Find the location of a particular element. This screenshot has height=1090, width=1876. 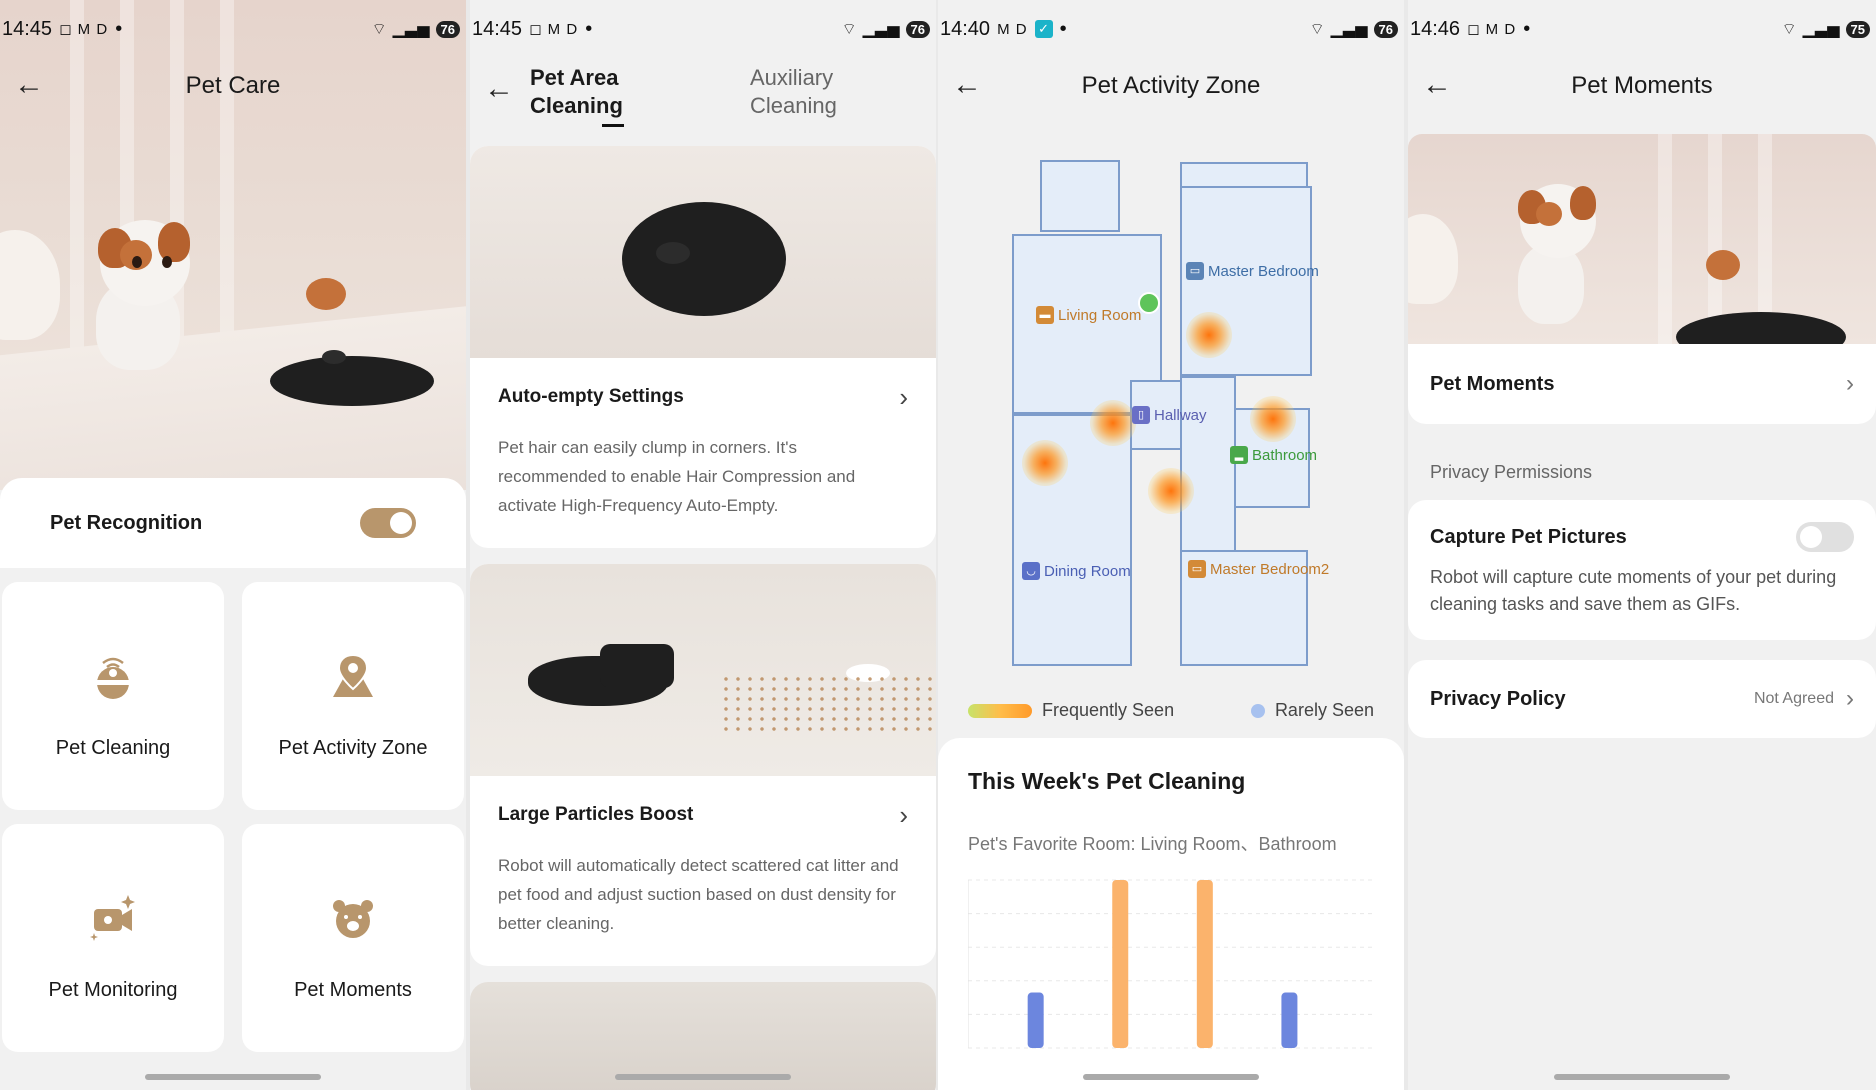

status-icons: ◻ M D is located at coordinates (84, 29).